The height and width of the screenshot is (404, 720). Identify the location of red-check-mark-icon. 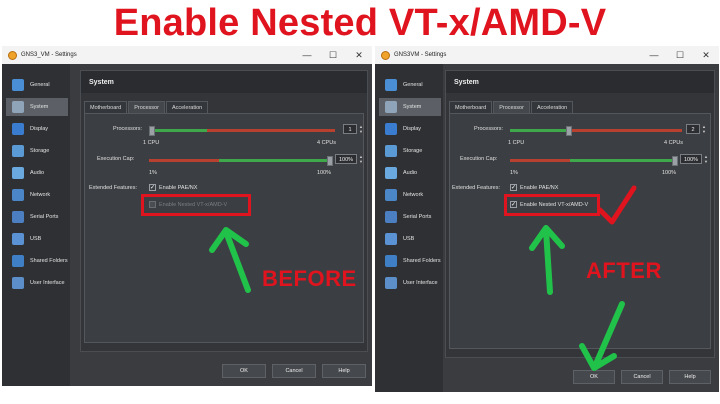
(617, 205).